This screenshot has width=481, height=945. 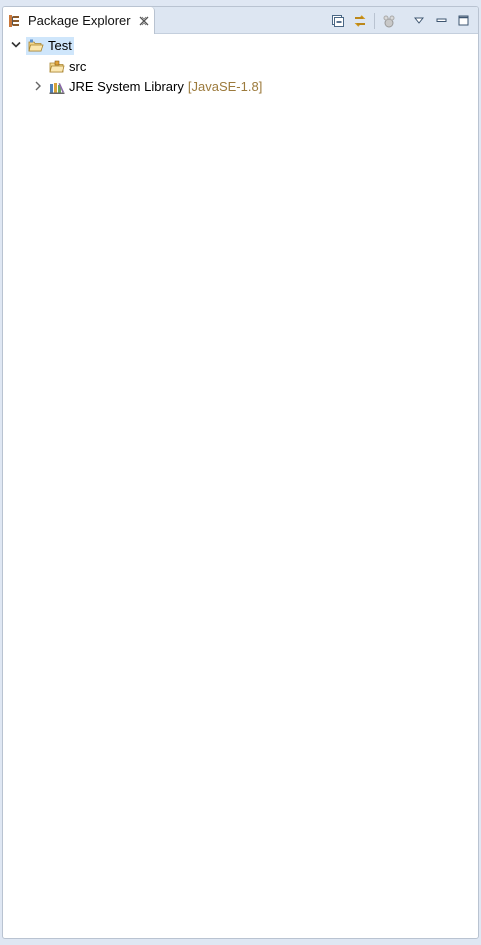 I want to click on java-project-folder-icon, so click(x=36, y=45).